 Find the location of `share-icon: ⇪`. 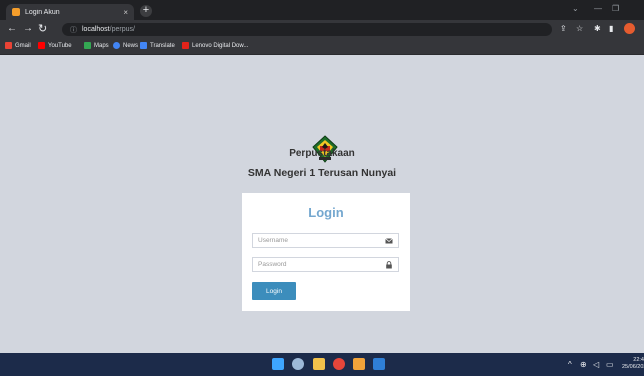

share-icon: ⇪ is located at coordinates (563, 28).